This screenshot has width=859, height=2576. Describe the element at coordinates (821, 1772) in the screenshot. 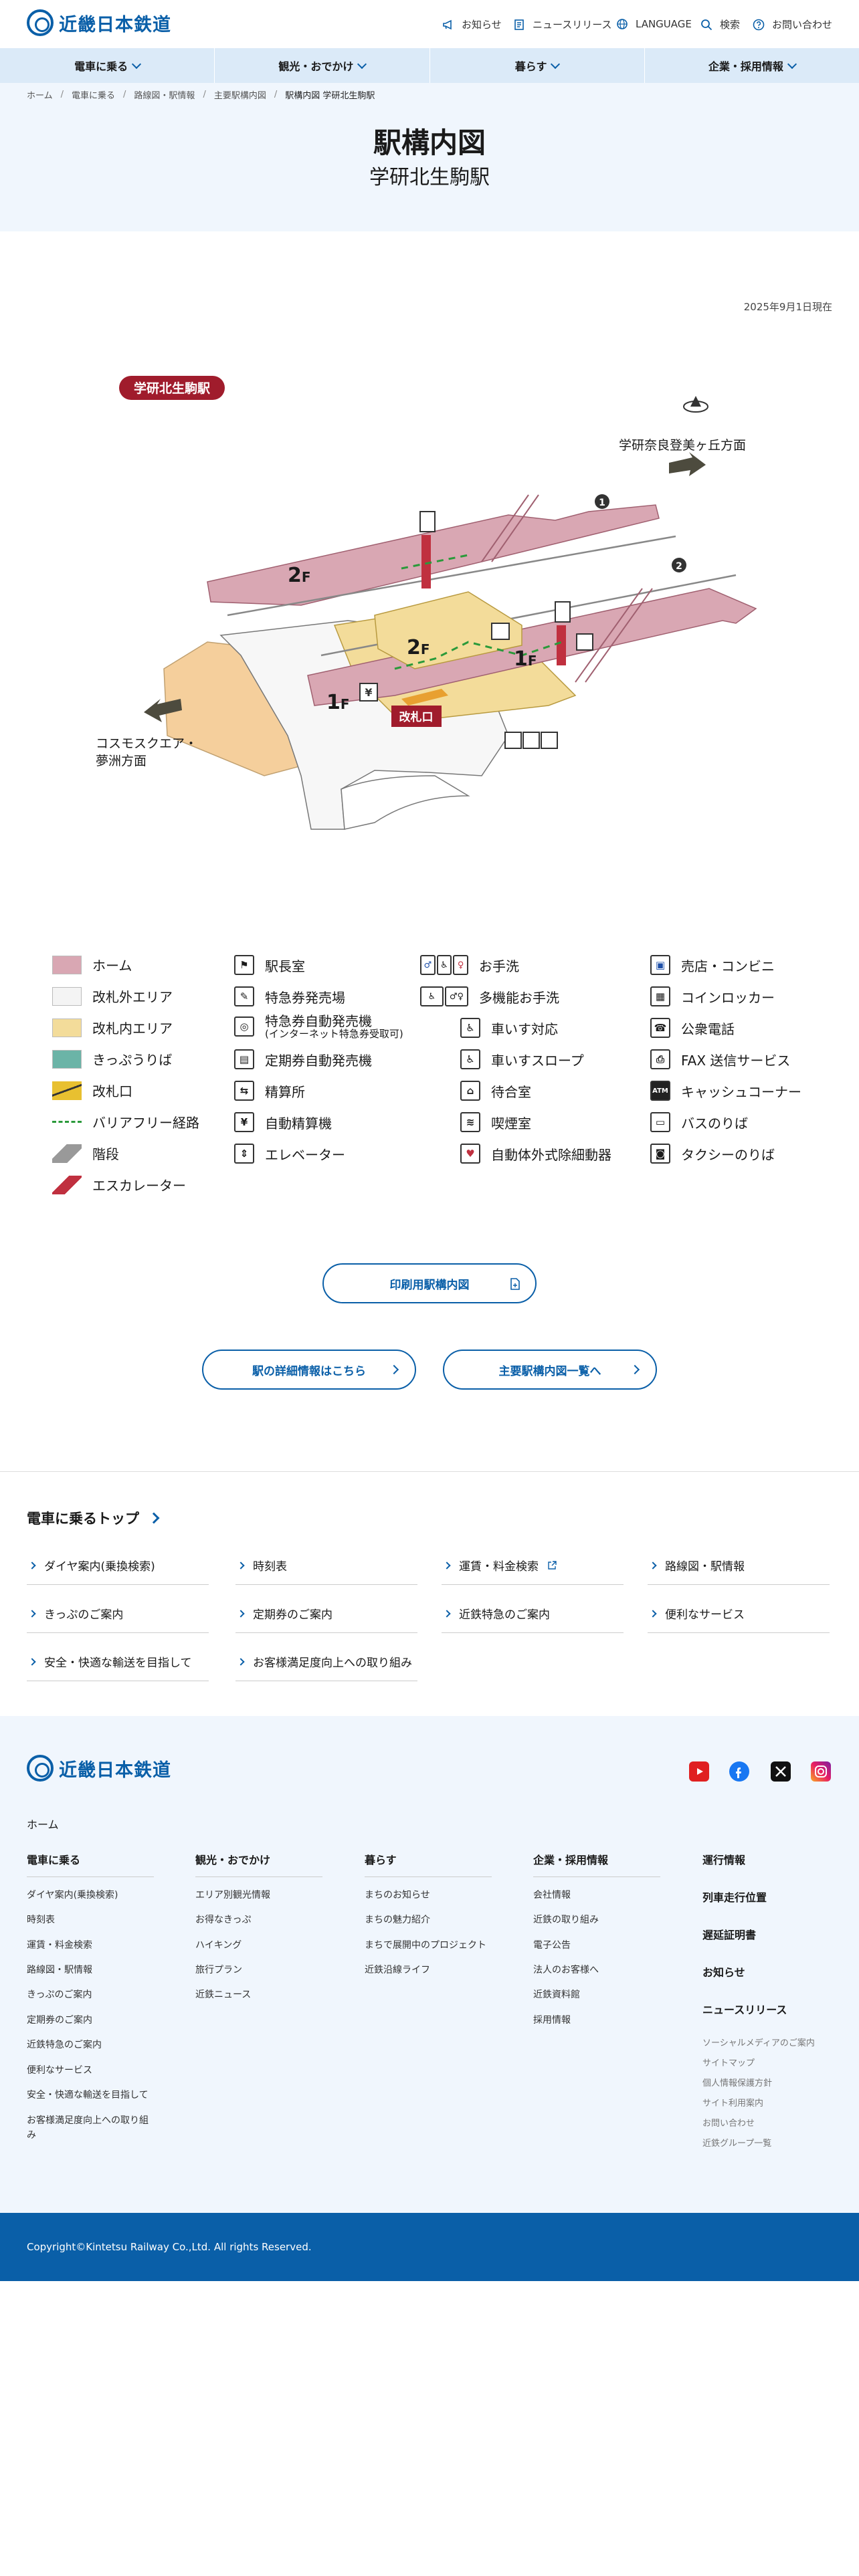

I see `instagram-icon` at that location.